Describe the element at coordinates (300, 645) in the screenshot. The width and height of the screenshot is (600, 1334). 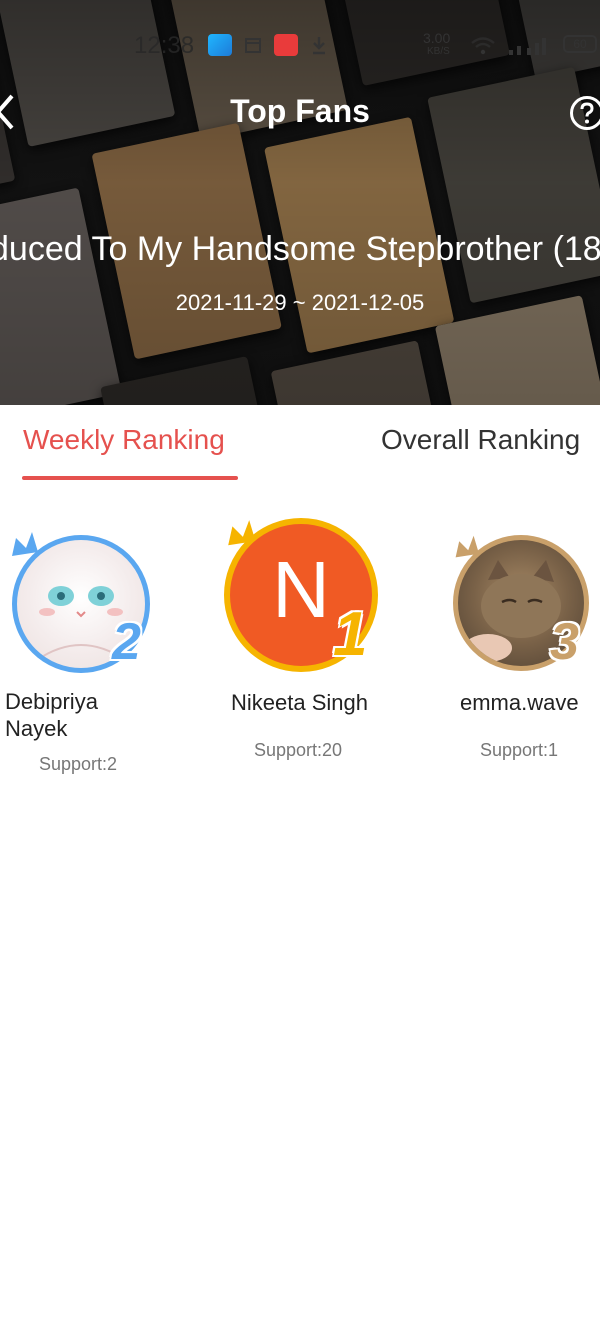
I see `fan-card-rank-1: N 1 Nikeeta Singh Support:20` at that location.